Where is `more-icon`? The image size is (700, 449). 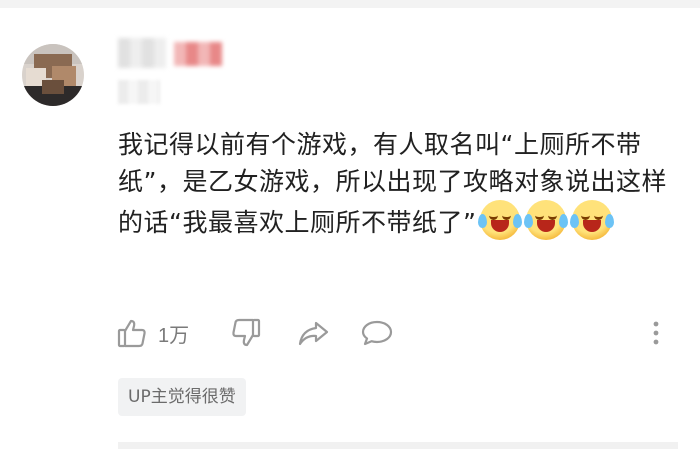
more-icon is located at coordinates (656, 333).